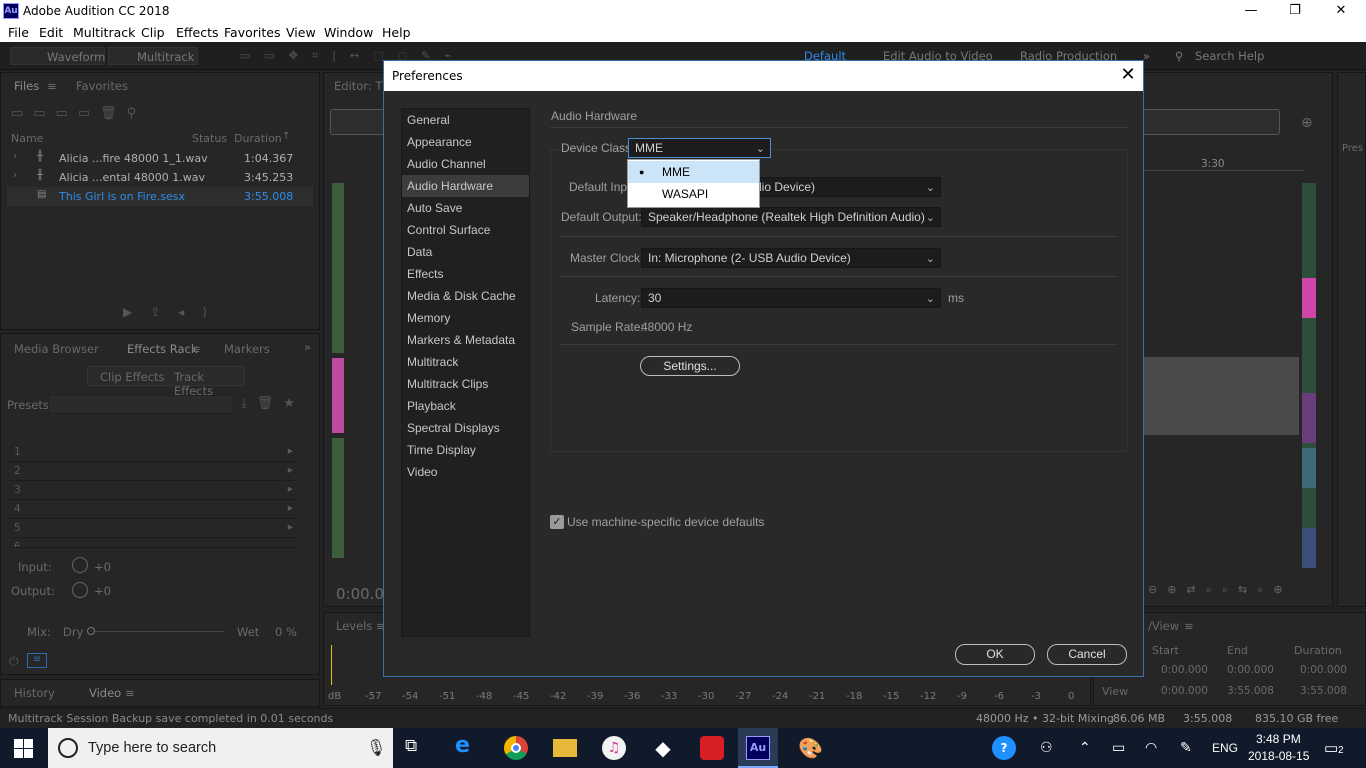  I want to click on category-multitrack: Multitrack, so click(465, 362).